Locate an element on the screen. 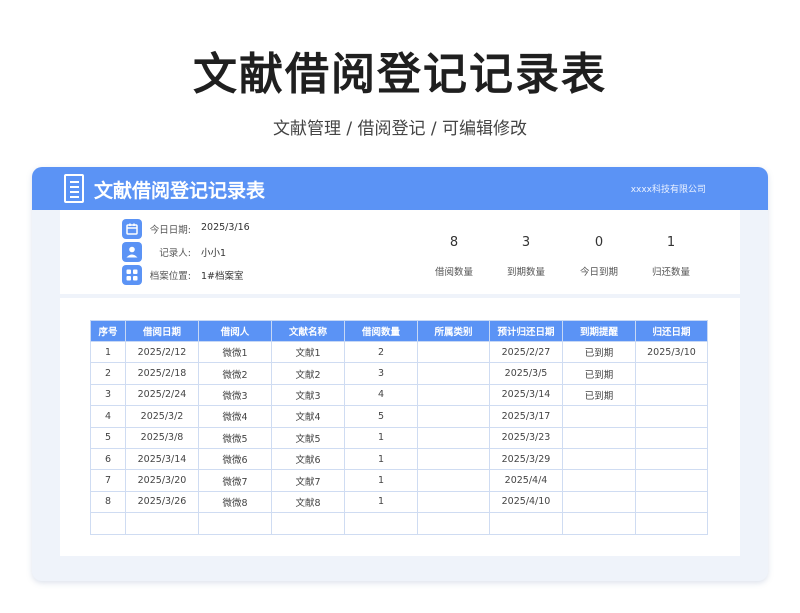 The width and height of the screenshot is (800, 613). table-cell: 2025/3/26 is located at coordinates (162, 502).